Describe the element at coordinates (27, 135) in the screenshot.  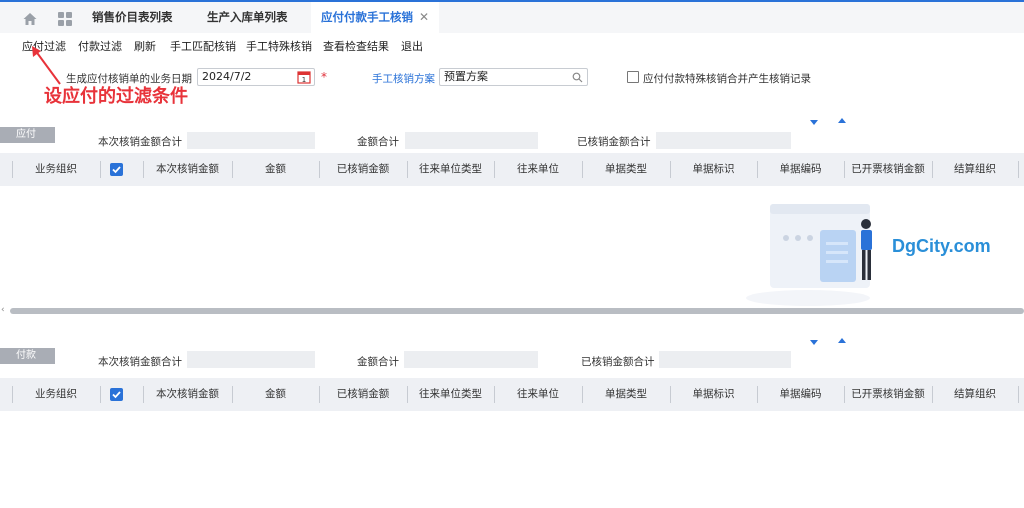
I see `payable-section-tag: 应付` at that location.